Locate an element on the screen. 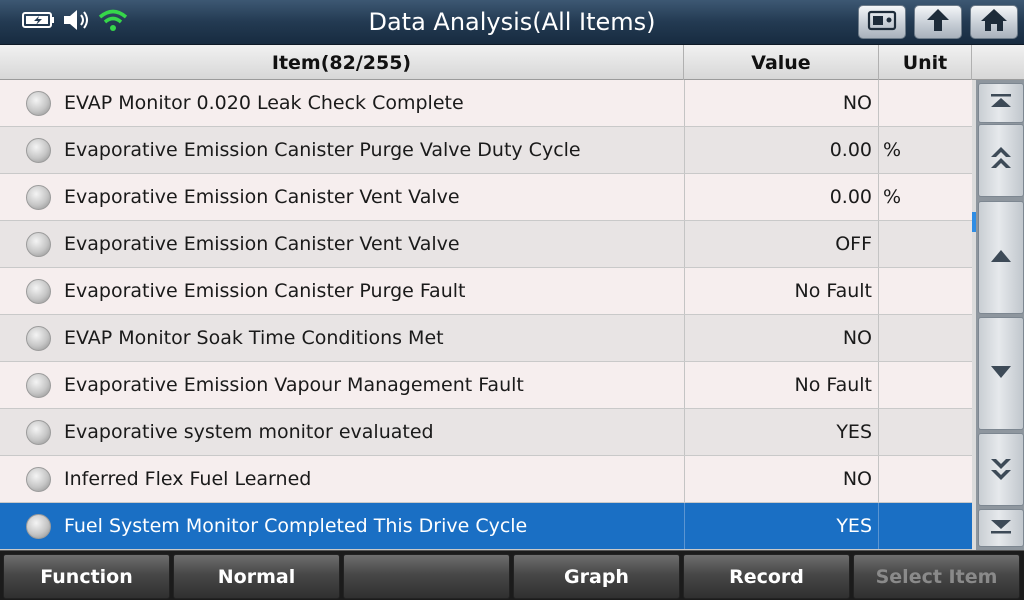  table-header: Item(82/255) Value Unit is located at coordinates (512, 62).